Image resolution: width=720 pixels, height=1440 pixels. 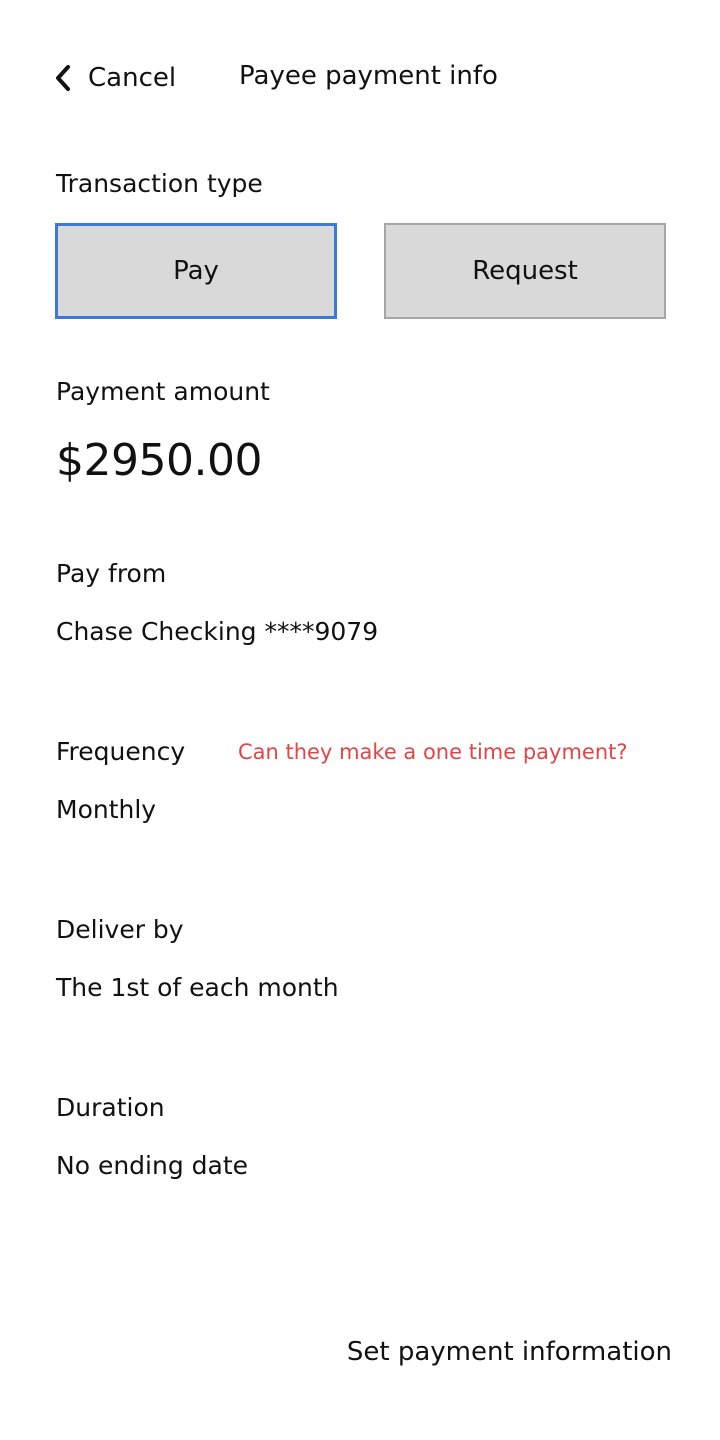 What do you see at coordinates (159, 183) in the screenshot?
I see `transaction-type-label: Transaction type` at bounding box center [159, 183].